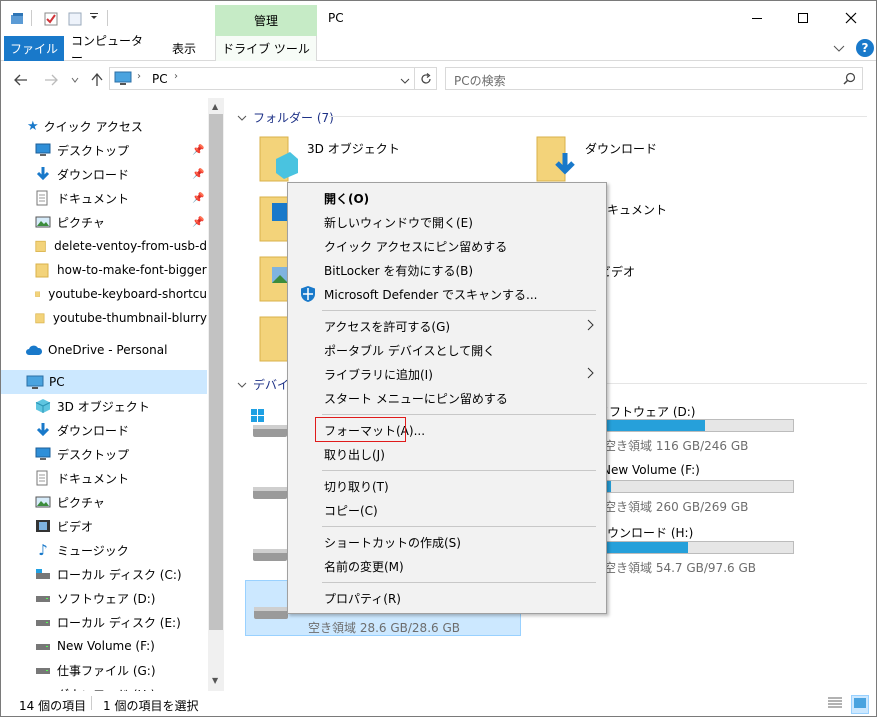 This screenshot has height=717, width=877. Describe the element at coordinates (95, 646) in the screenshot. I see `nav-pc-drive-f: New Volume (F:)` at that location.